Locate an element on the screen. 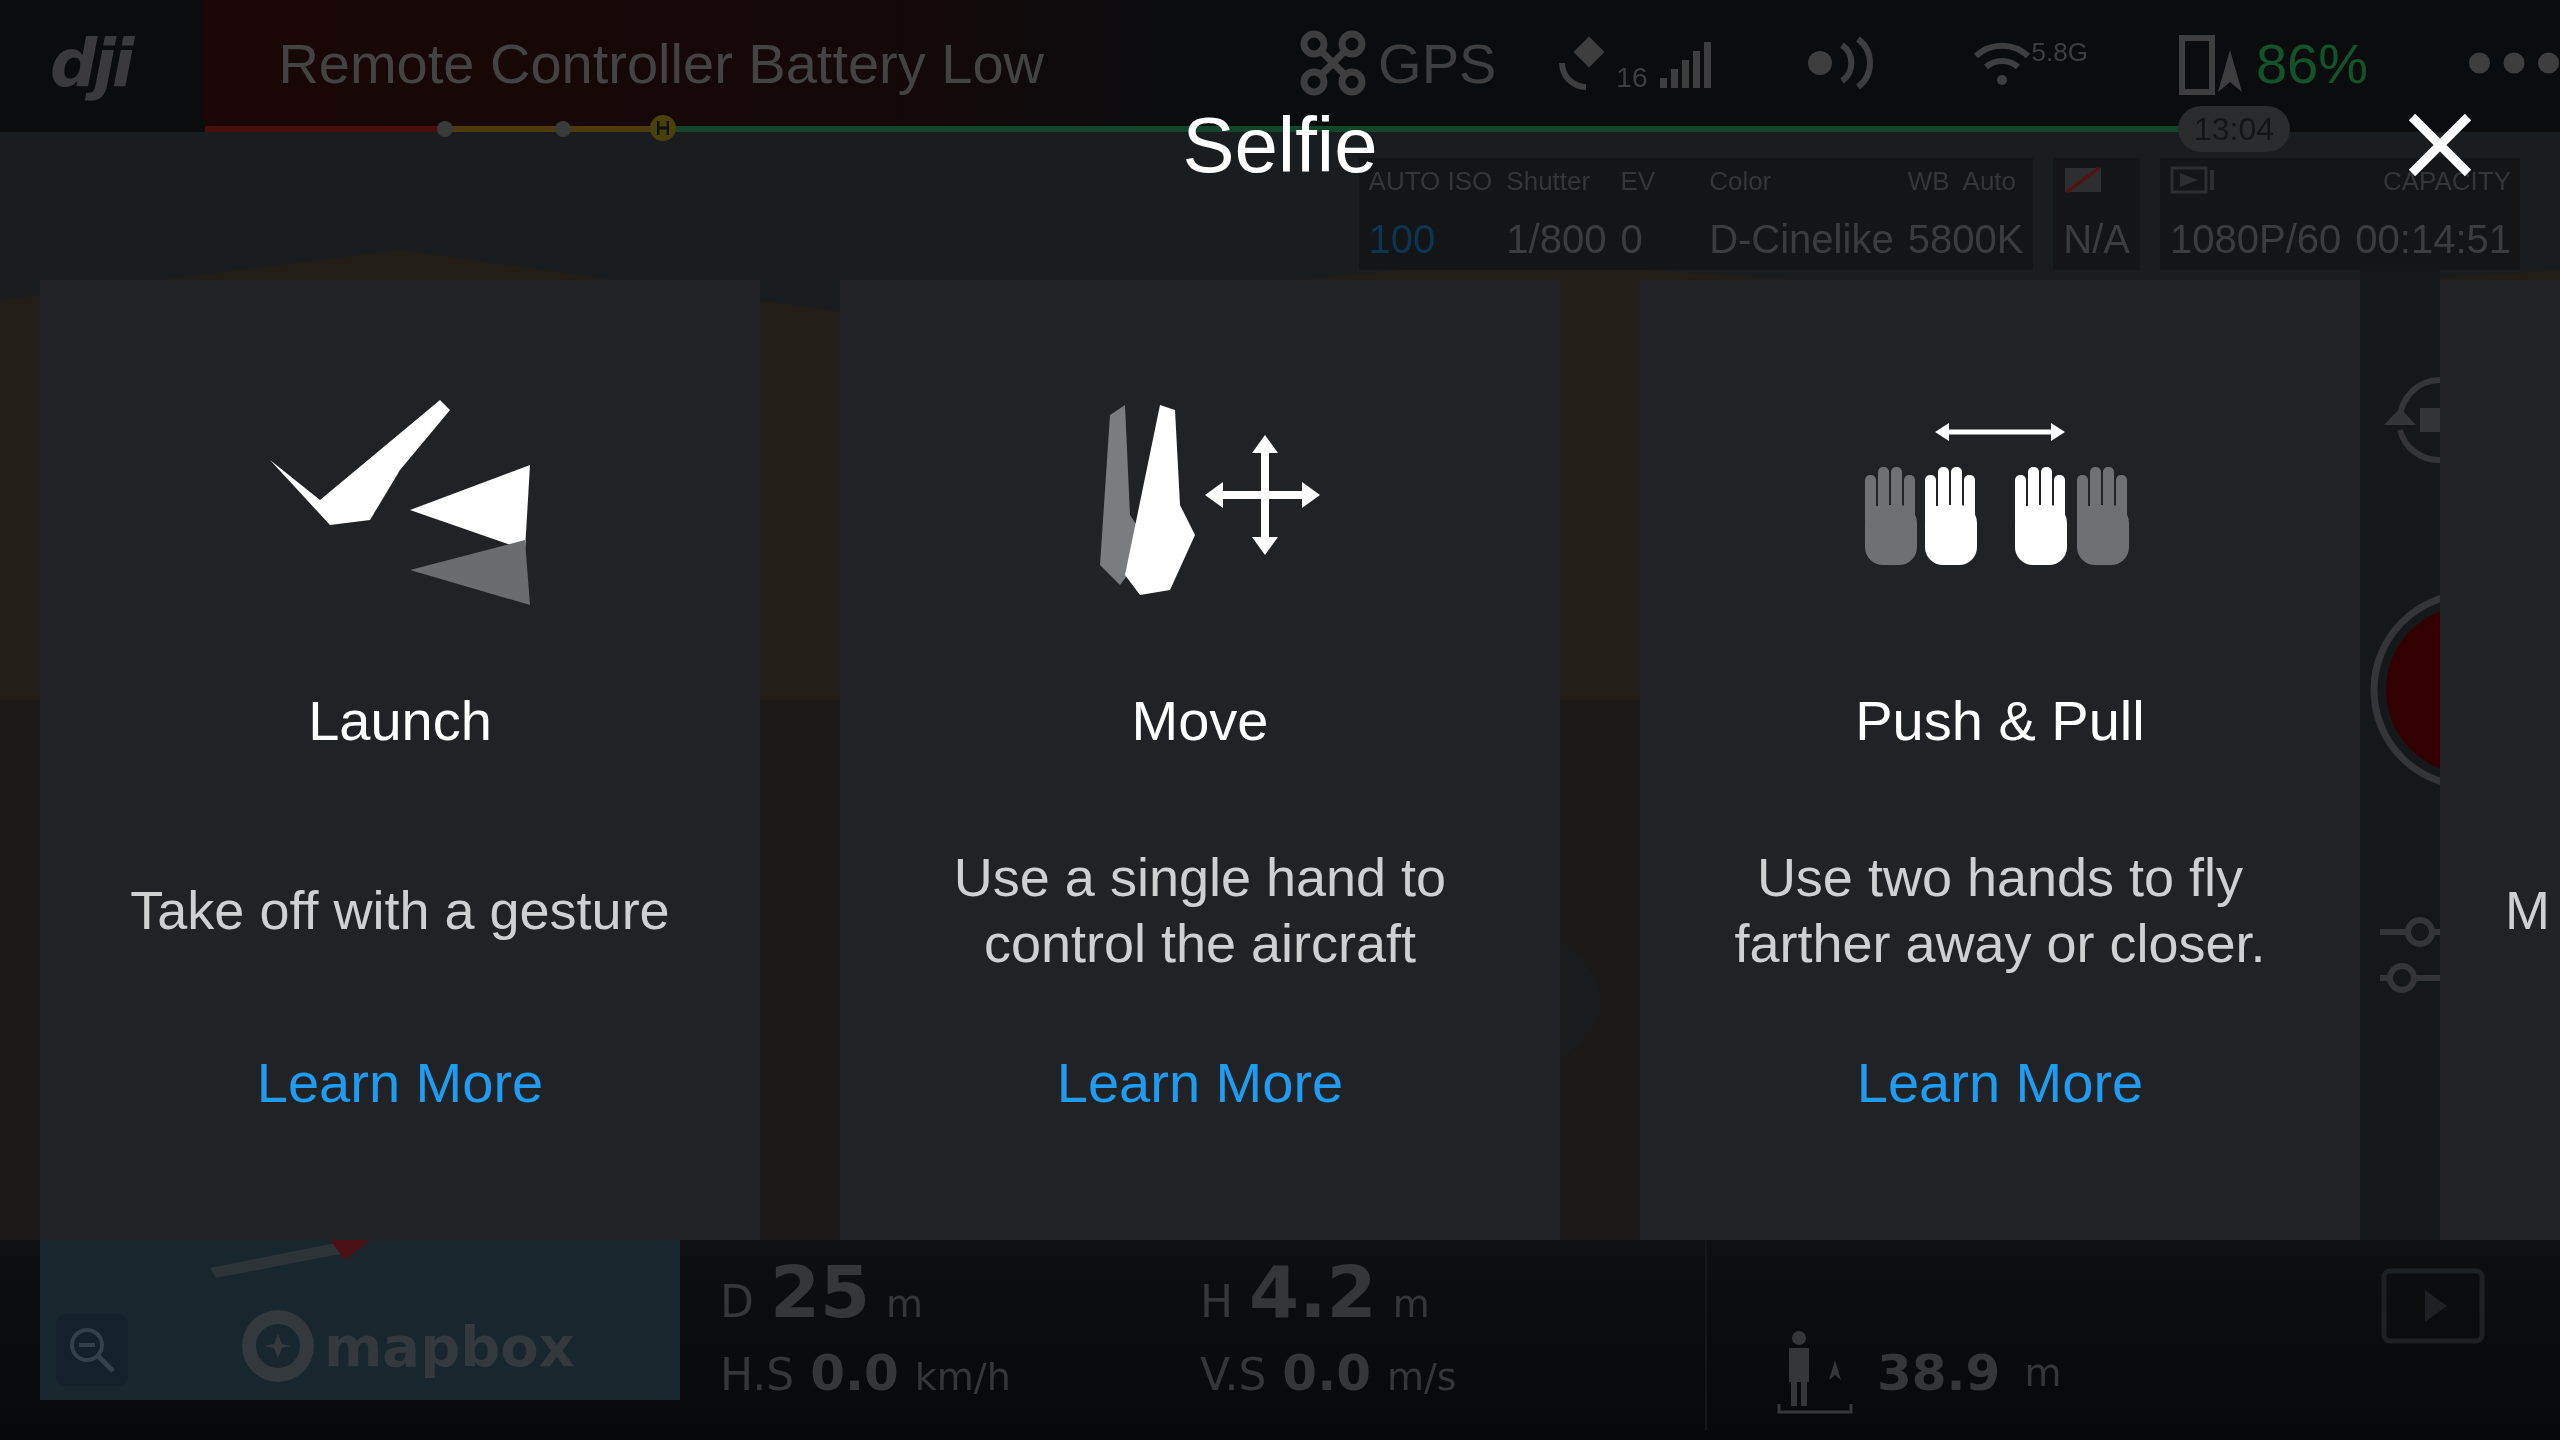 The width and height of the screenshot is (2560, 1440). video-icon is located at coordinates (2193, 180).